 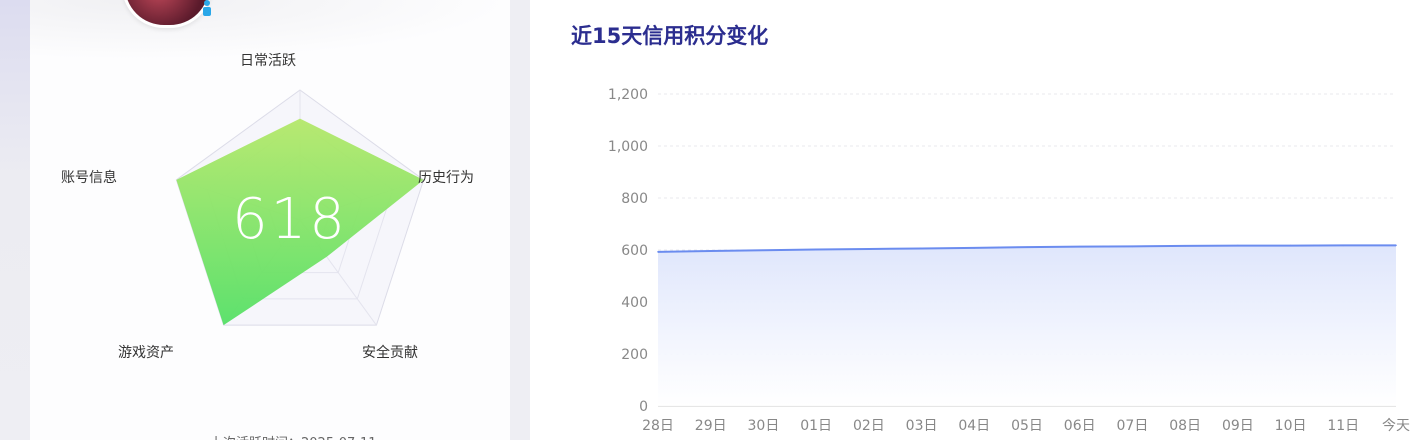 I want to click on radar-label-daily-activity: 日常活跃, so click(x=268, y=61).